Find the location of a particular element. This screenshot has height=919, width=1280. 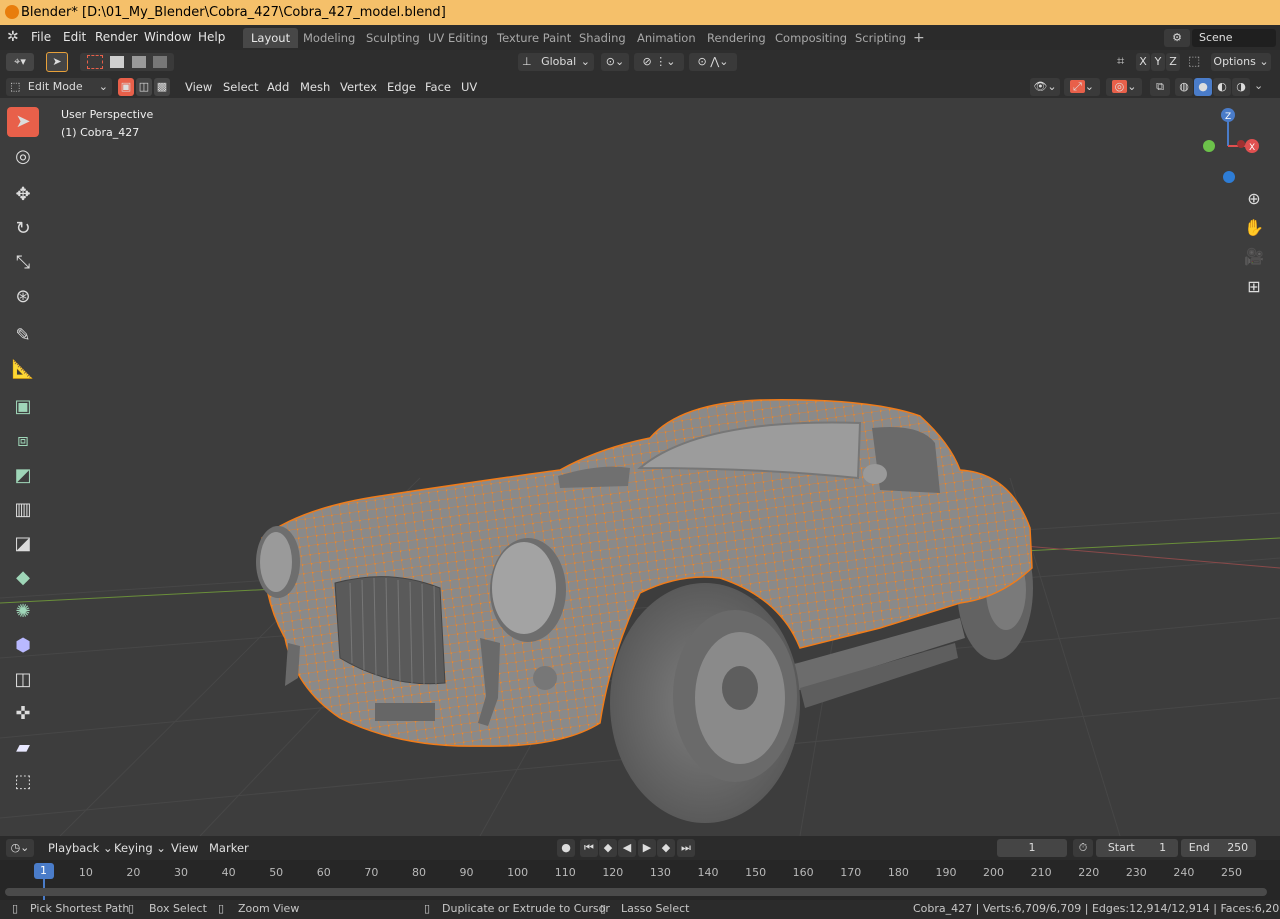

transform-tool-icon: ⊛ is located at coordinates (23, 297).